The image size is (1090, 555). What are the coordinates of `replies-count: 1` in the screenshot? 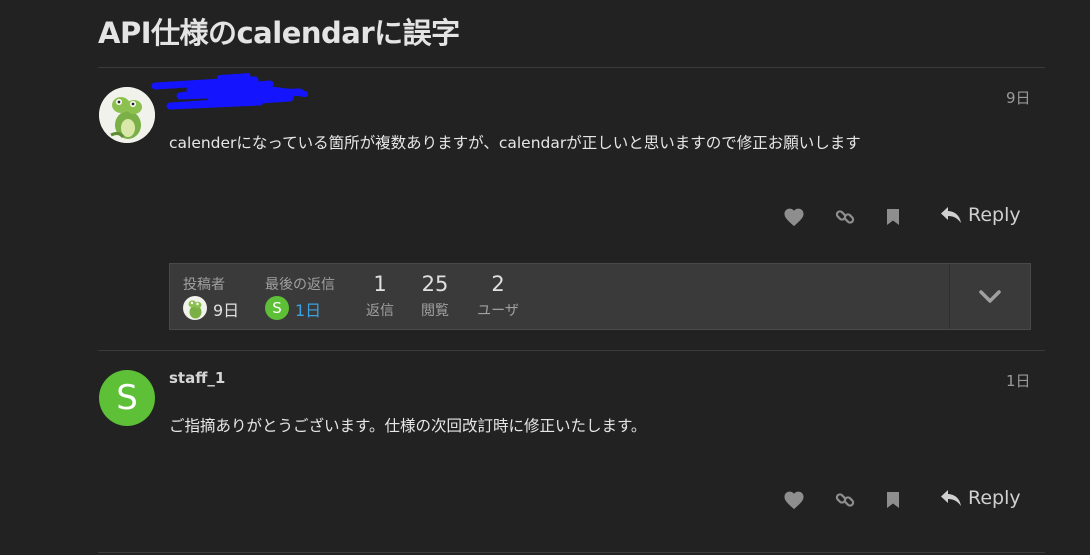 It's located at (380, 284).